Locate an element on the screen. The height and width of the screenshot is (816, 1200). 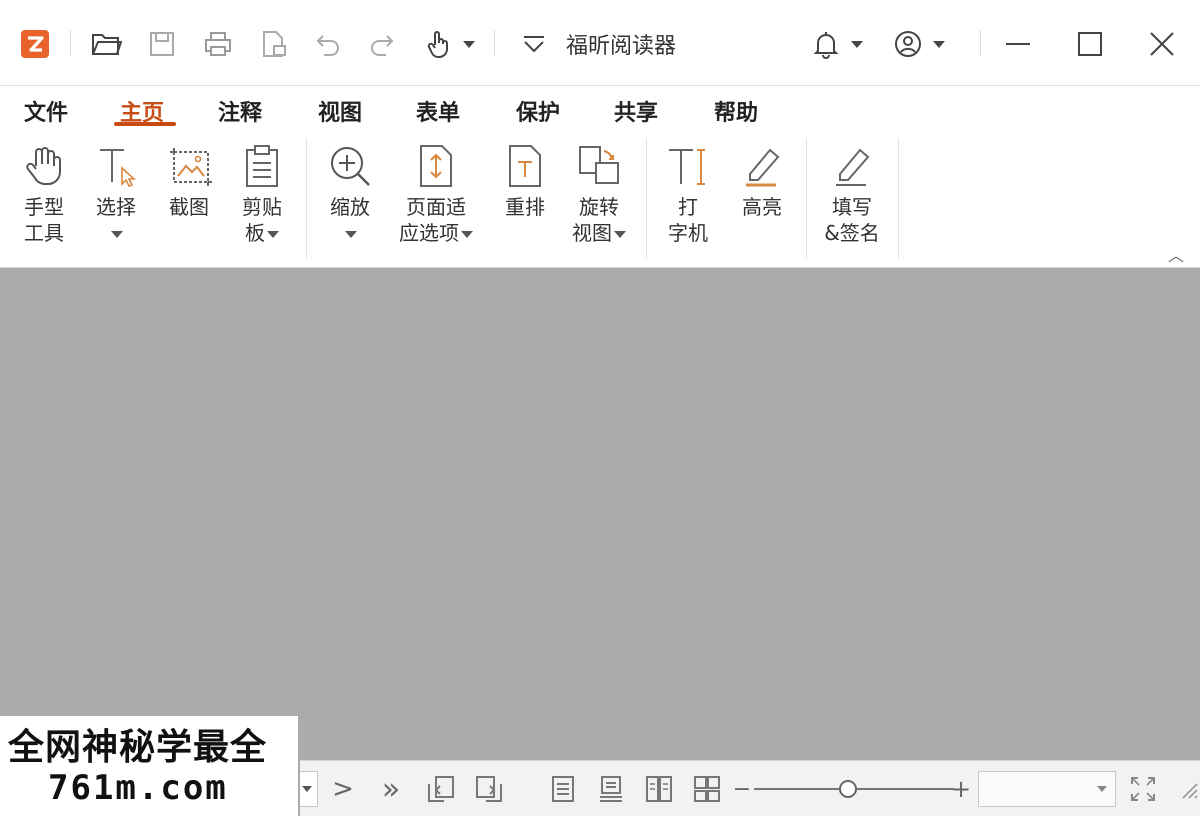
hand-tool-icon is located at coordinates (437, 44).